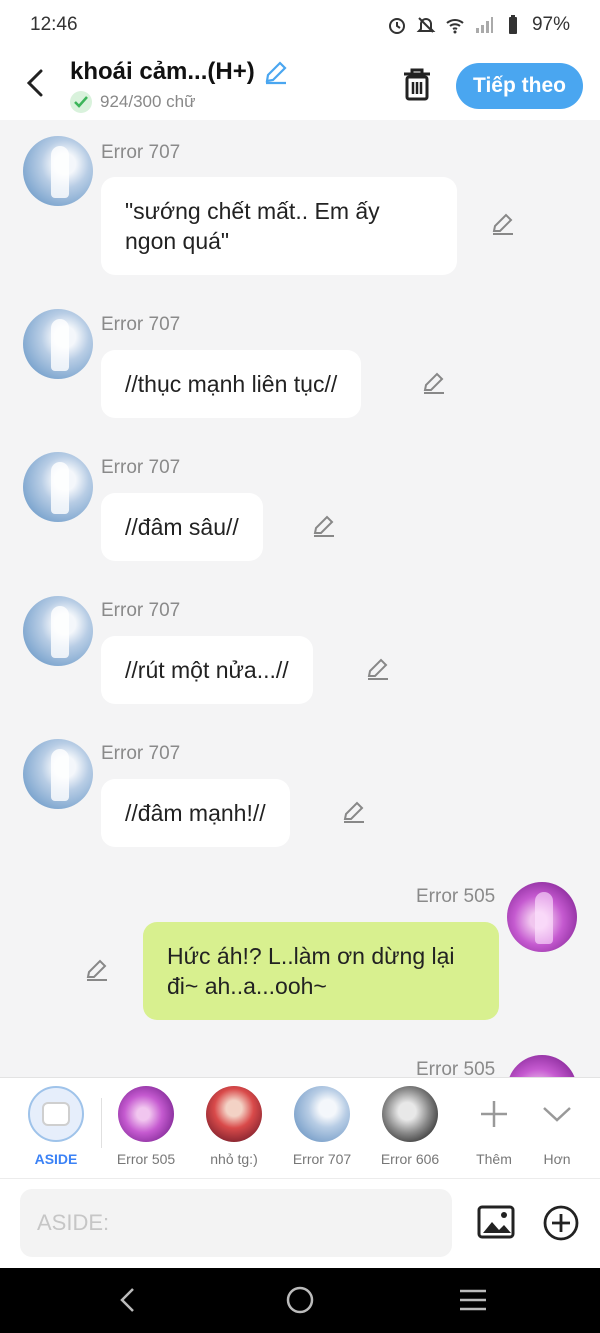 This screenshot has height=1333, width=600. What do you see at coordinates (557, 1114) in the screenshot?
I see `chevron-down-icon` at bounding box center [557, 1114].